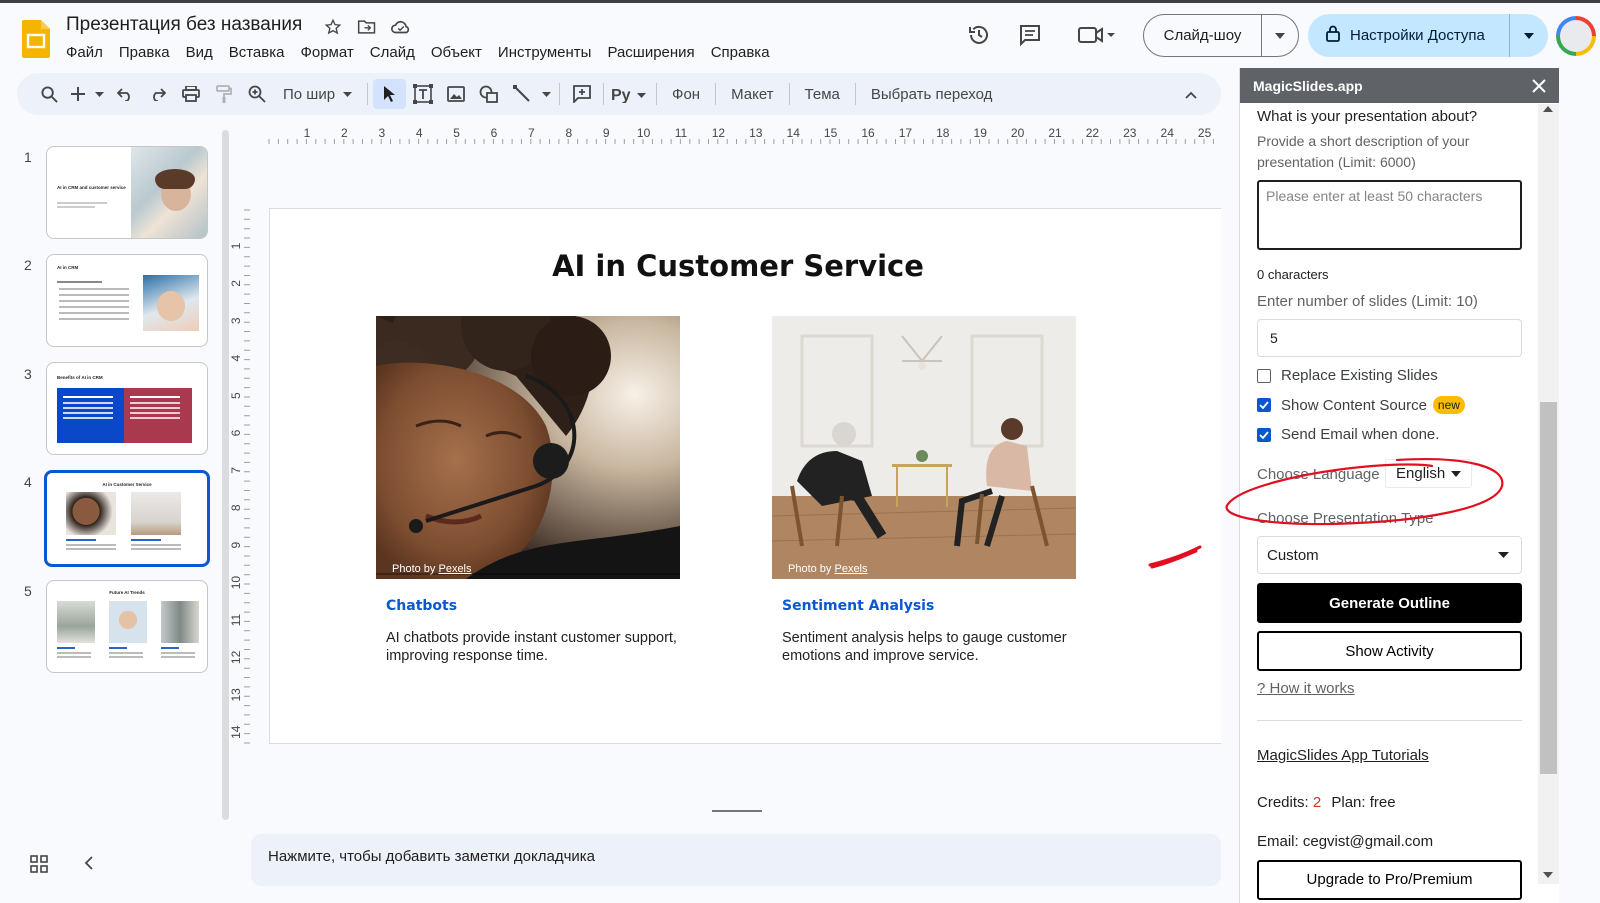  Describe the element at coordinates (39, 866) in the screenshot. I see `grid-view-icon` at that location.